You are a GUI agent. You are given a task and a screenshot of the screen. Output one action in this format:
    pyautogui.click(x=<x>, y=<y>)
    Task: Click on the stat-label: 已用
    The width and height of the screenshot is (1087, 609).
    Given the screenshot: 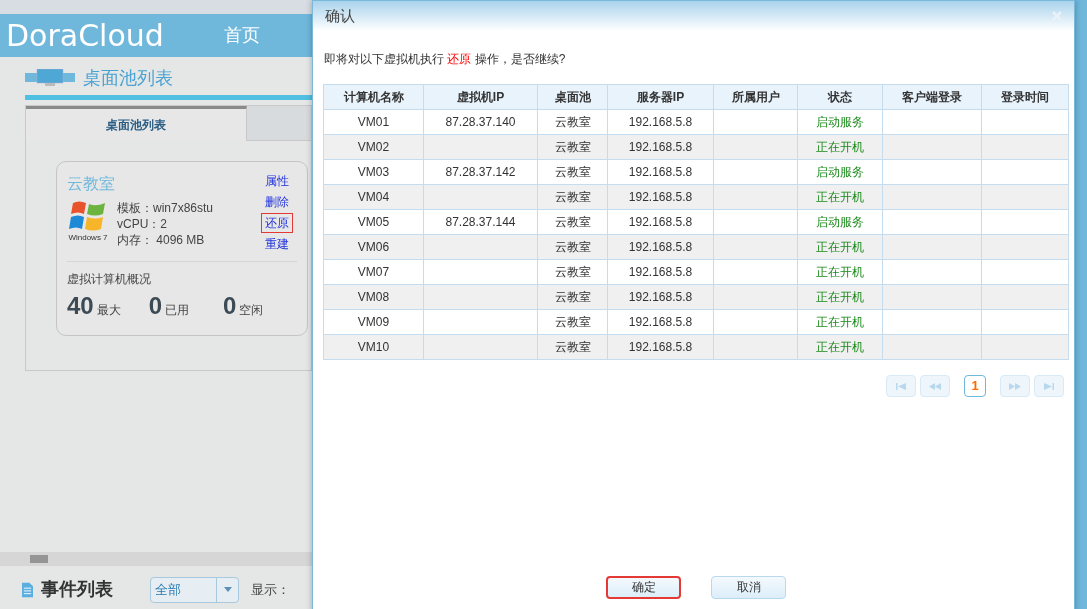 What is the action you would take?
    pyautogui.click(x=177, y=310)
    